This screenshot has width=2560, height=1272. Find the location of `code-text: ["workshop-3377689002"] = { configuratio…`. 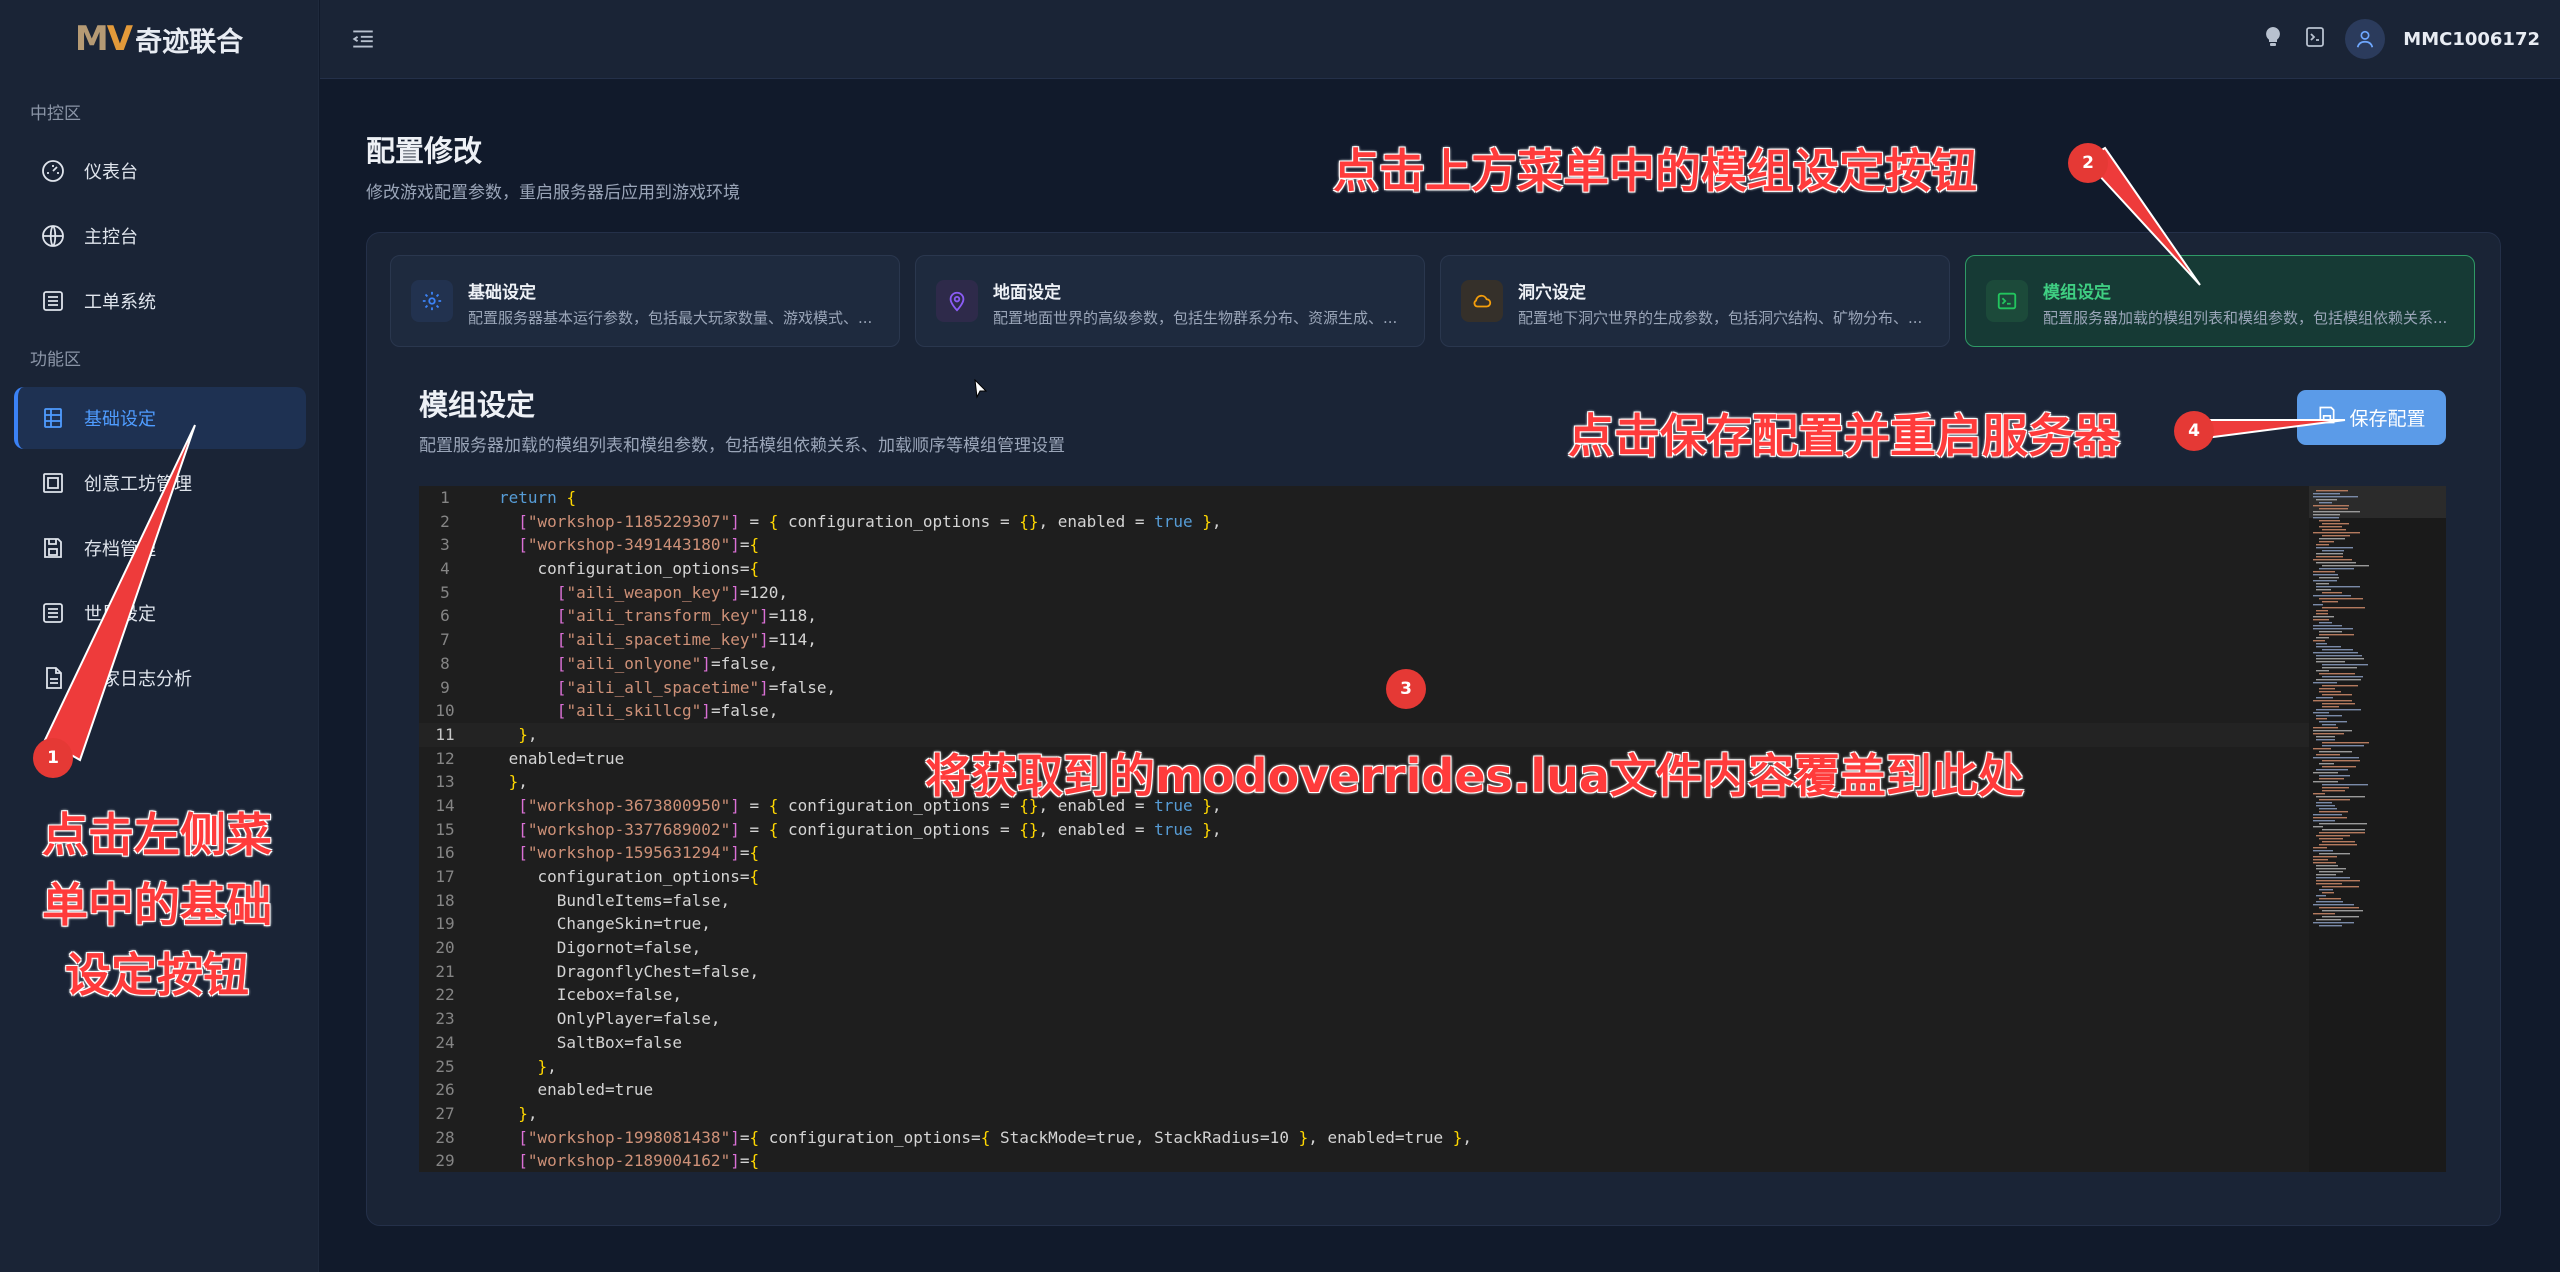

code-text: ["workshop-3377689002"] = { configuratio… is located at coordinates (860, 830).